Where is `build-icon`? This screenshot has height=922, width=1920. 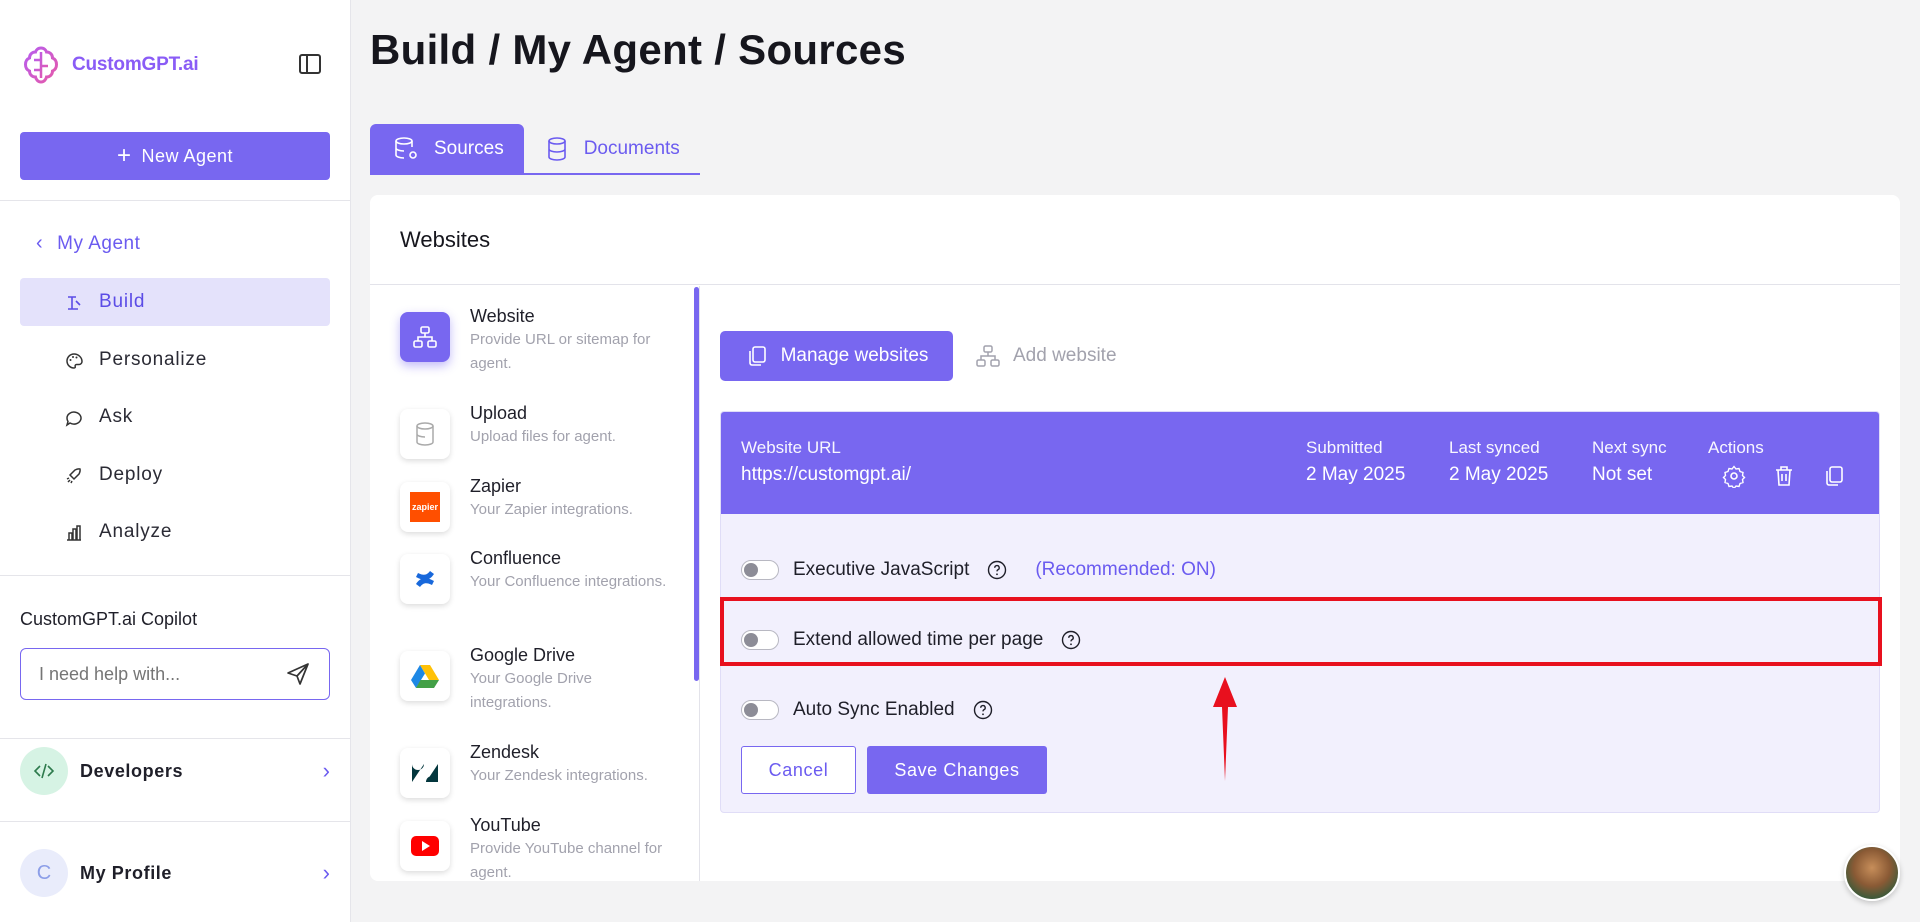 build-icon is located at coordinates (74, 303).